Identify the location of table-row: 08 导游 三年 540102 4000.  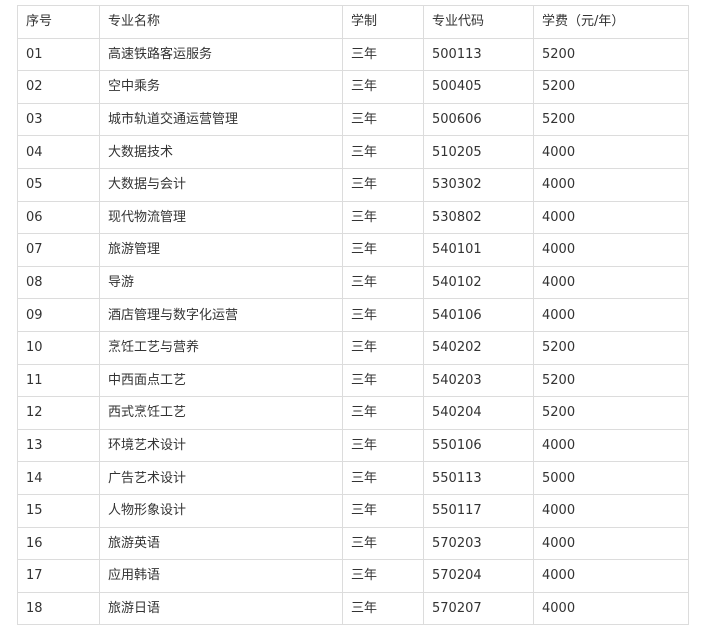
(353, 282).